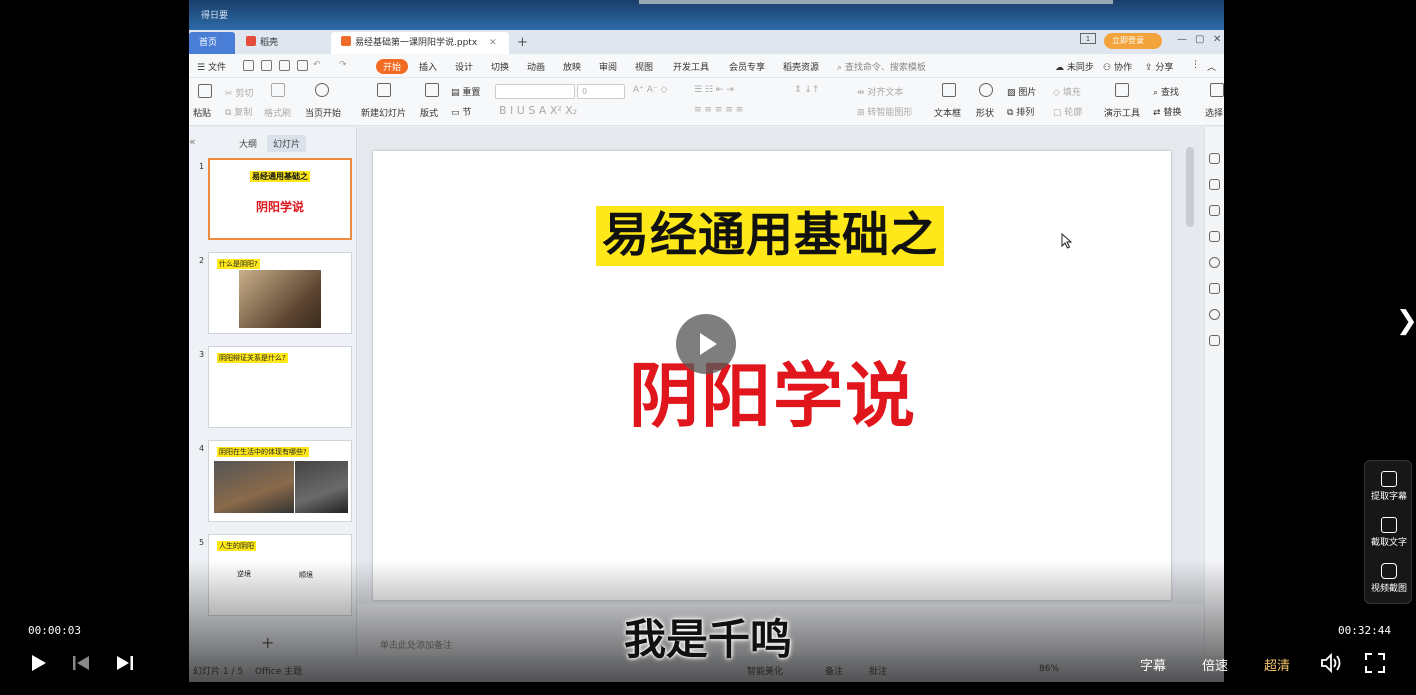 The image size is (1416, 695). What do you see at coordinates (714, 90) in the screenshot?
I see `list-icons: ☰ ☷ ⇤ ⇥` at bounding box center [714, 90].